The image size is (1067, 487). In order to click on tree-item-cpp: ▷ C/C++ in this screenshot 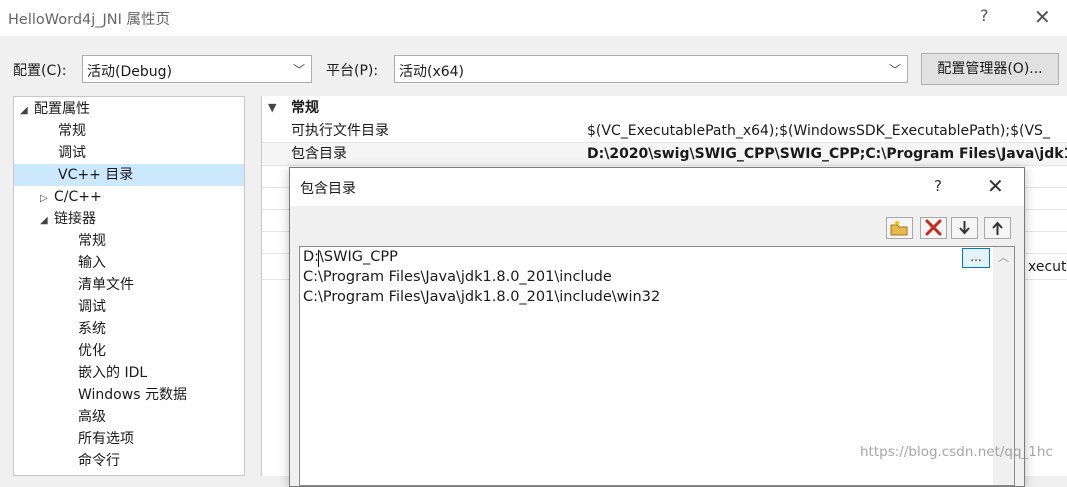, I will do `click(71, 197)`.